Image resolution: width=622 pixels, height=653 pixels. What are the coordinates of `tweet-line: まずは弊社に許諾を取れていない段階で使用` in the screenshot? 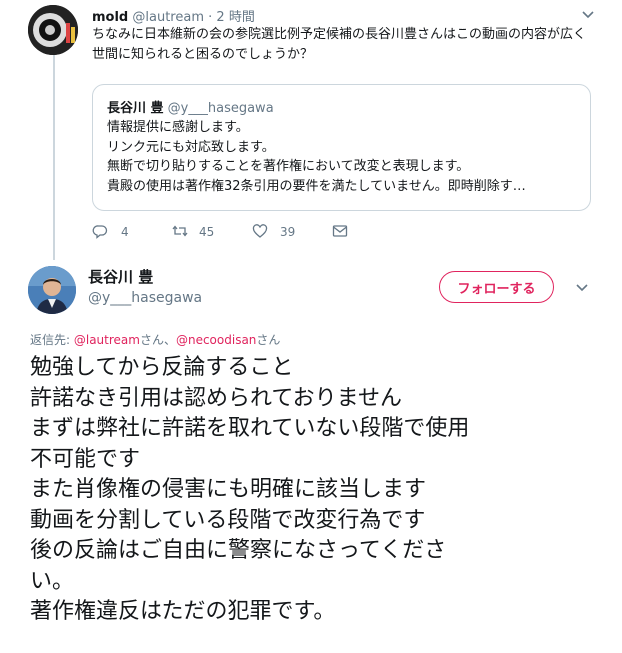 It's located at (250, 428).